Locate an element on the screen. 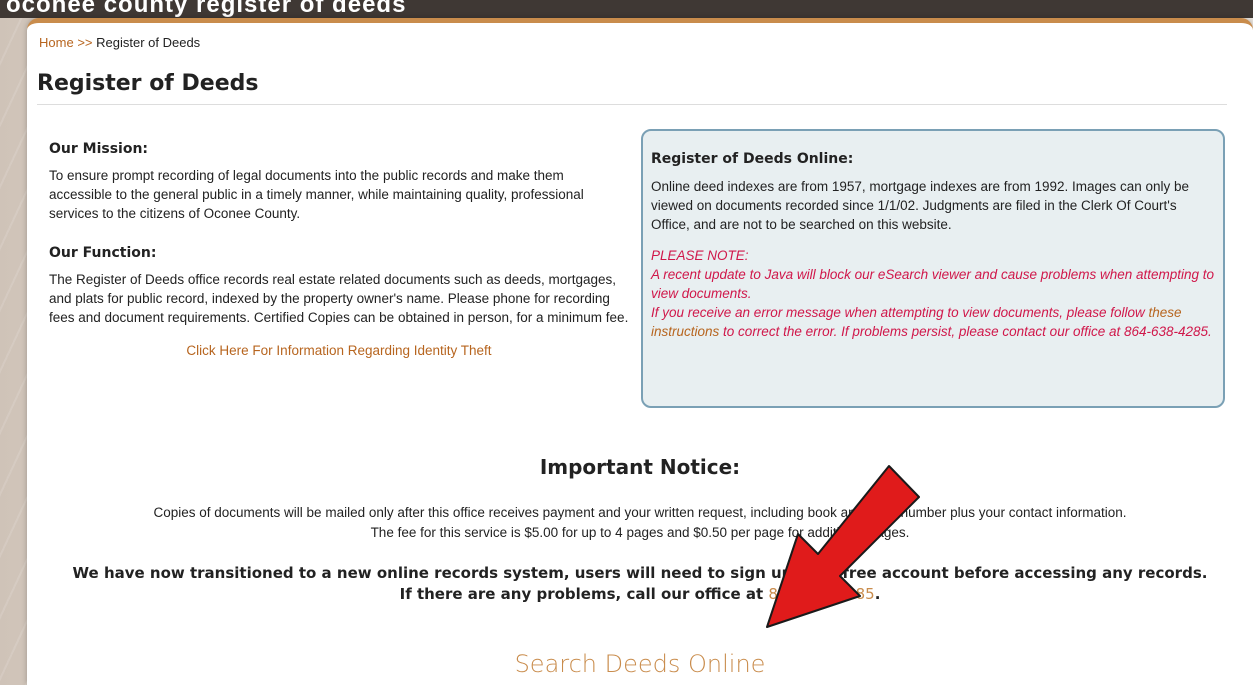 Image resolution: width=1253 pixels, height=685 pixels. site-header-strip: oconee county register of deeds is located at coordinates (626, 9).